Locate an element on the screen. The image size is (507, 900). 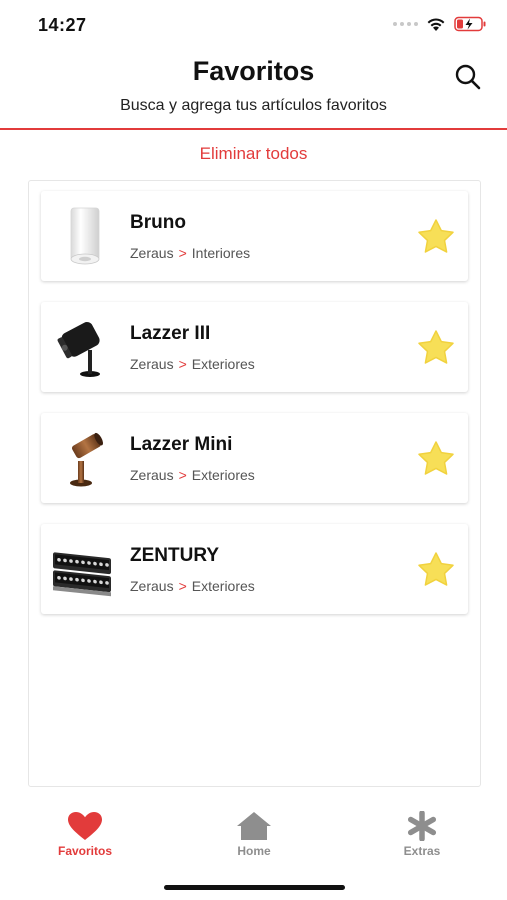
heart-icon is located at coordinates (85, 826).